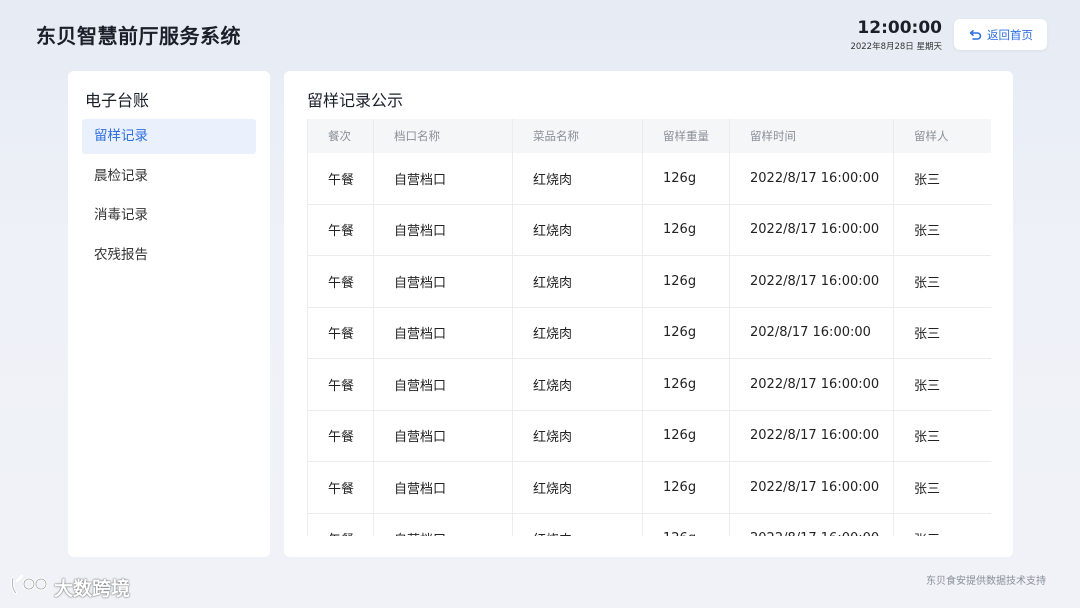 The image size is (1080, 608). Describe the element at coordinates (92, 589) in the screenshot. I see `watermark-text: 大数跨境` at that location.